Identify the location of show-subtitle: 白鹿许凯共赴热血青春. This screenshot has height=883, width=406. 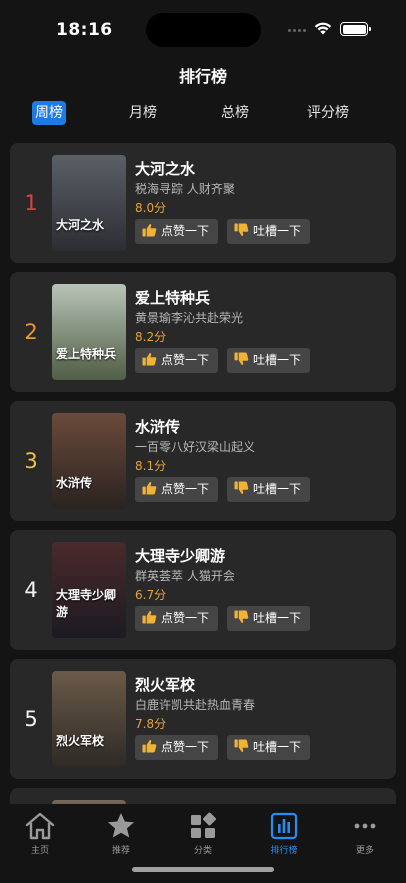
(195, 705).